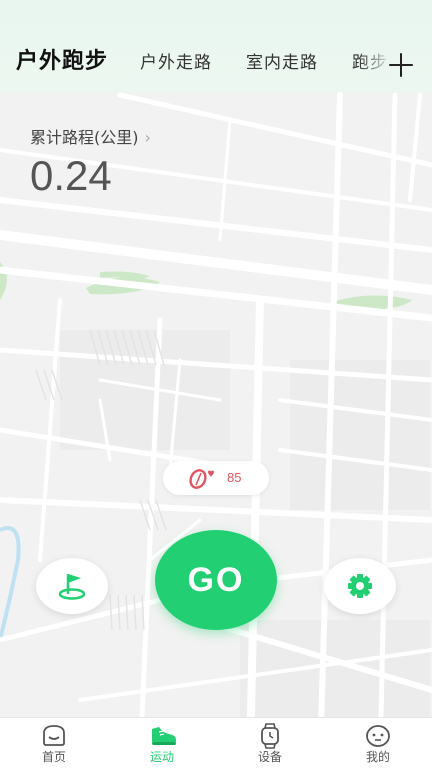 The height and width of the screenshot is (769, 432). I want to click on nav-label-sport: 运动, so click(161, 757).